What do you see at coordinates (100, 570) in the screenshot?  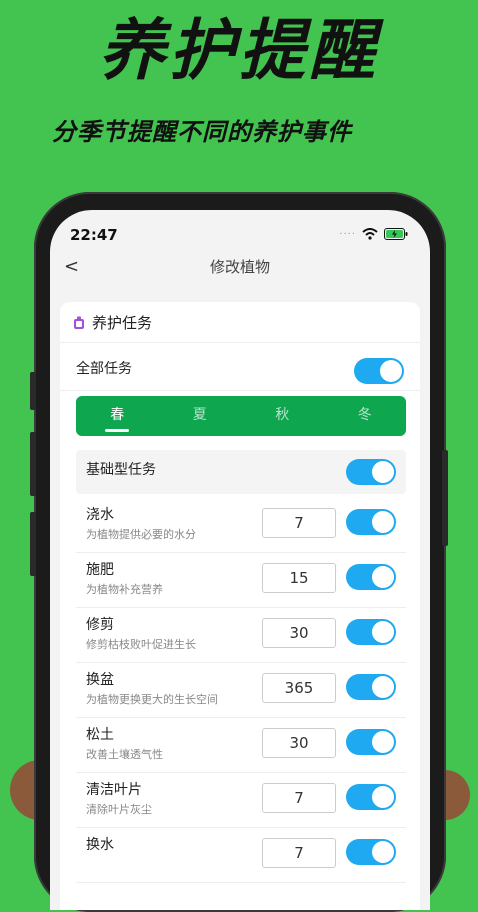 I see `task-name: 施肥` at bounding box center [100, 570].